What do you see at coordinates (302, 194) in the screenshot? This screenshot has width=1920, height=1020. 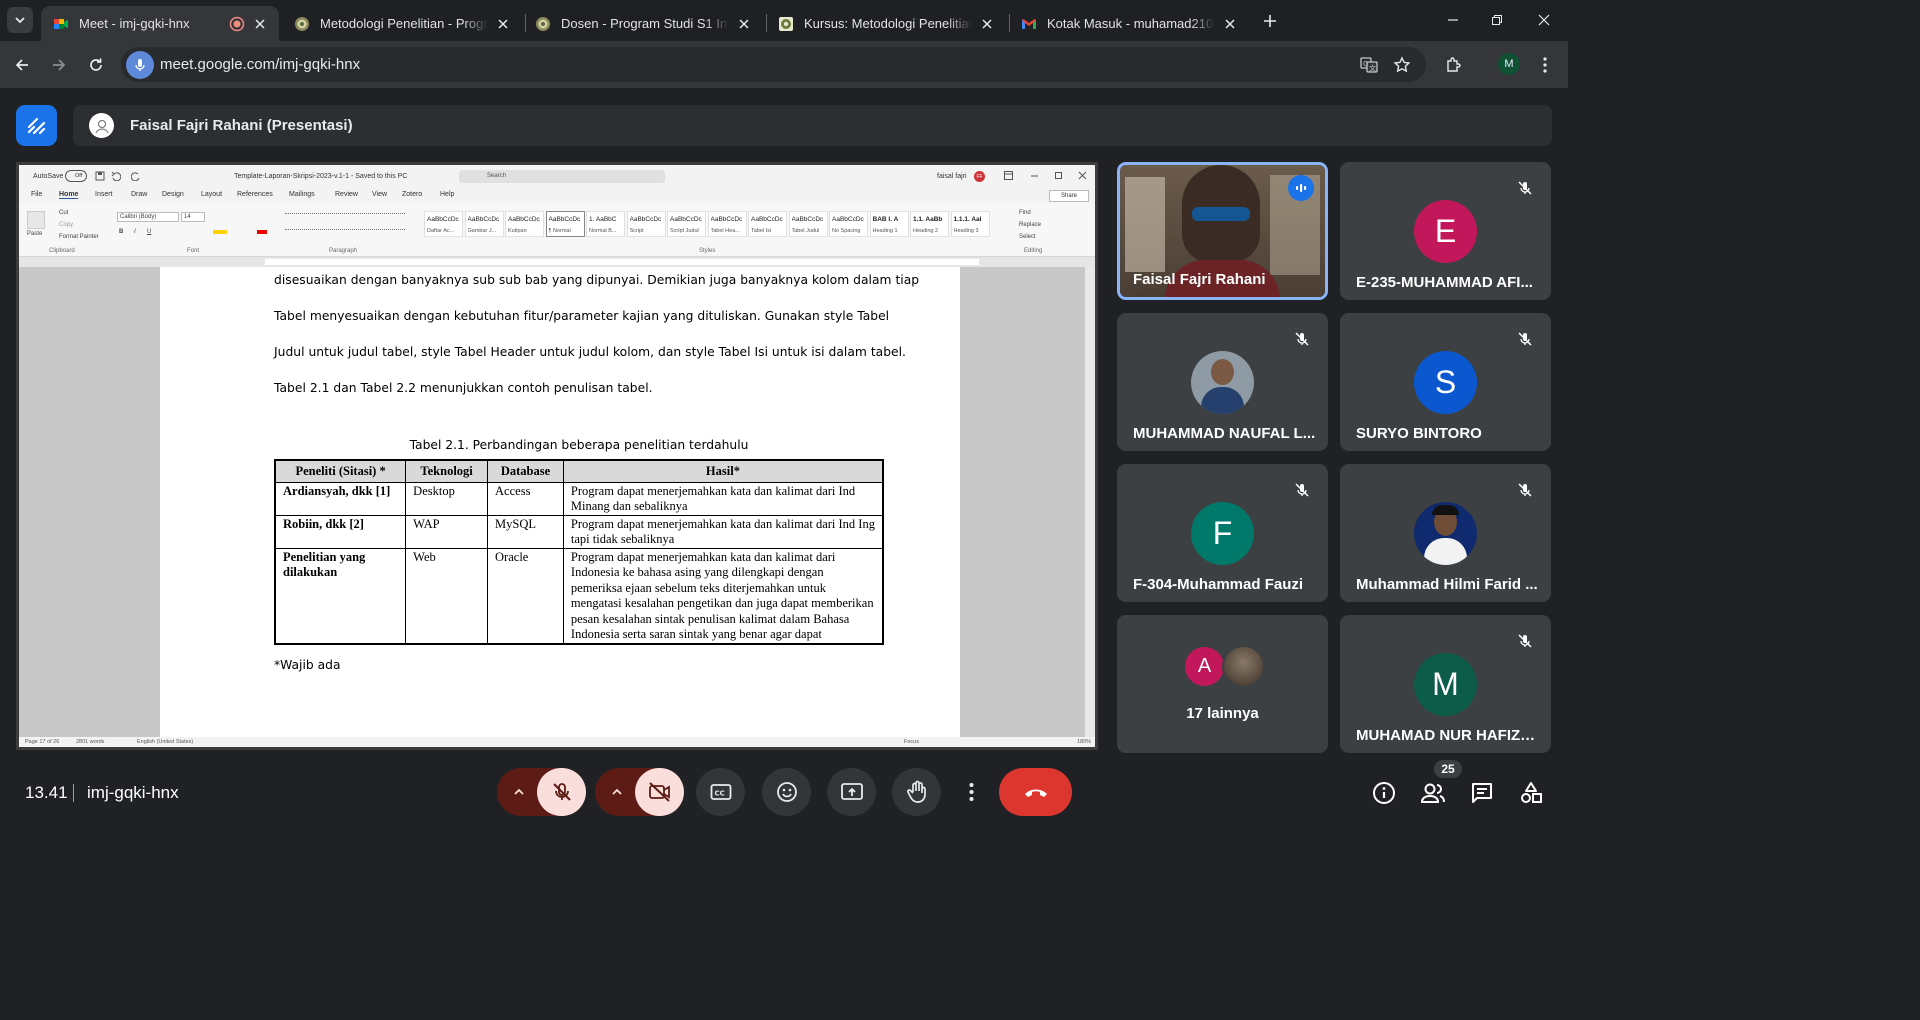 I see `ribbon-tab: Mailings` at bounding box center [302, 194].